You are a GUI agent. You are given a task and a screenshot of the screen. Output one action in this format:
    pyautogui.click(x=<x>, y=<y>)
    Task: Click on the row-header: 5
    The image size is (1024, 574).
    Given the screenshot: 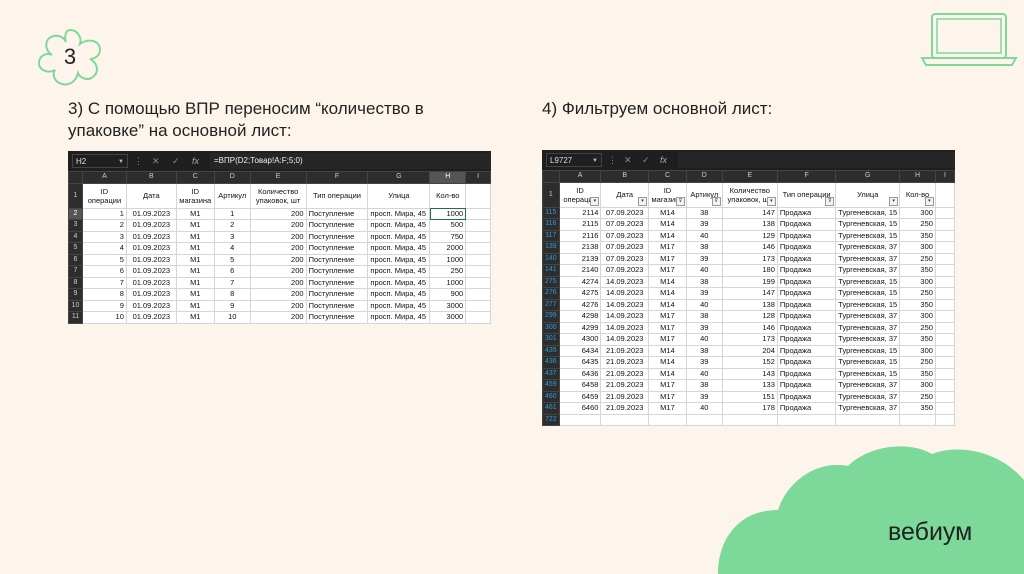 What is the action you would take?
    pyautogui.click(x=75, y=248)
    